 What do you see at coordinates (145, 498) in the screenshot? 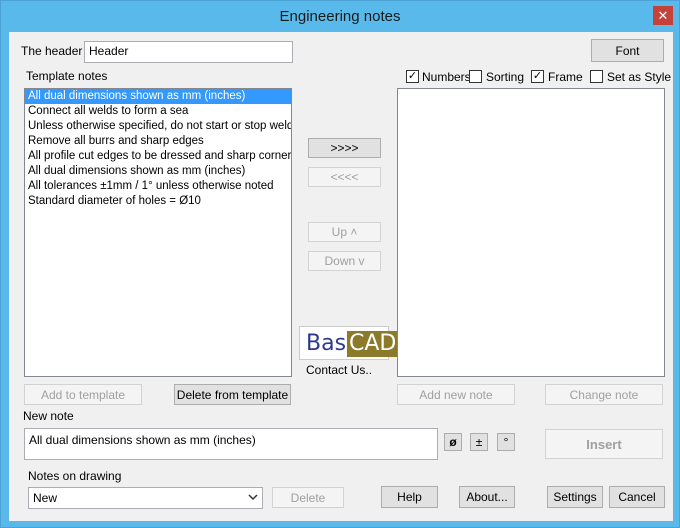
I see `notes-on-drawing-select: New` at bounding box center [145, 498].